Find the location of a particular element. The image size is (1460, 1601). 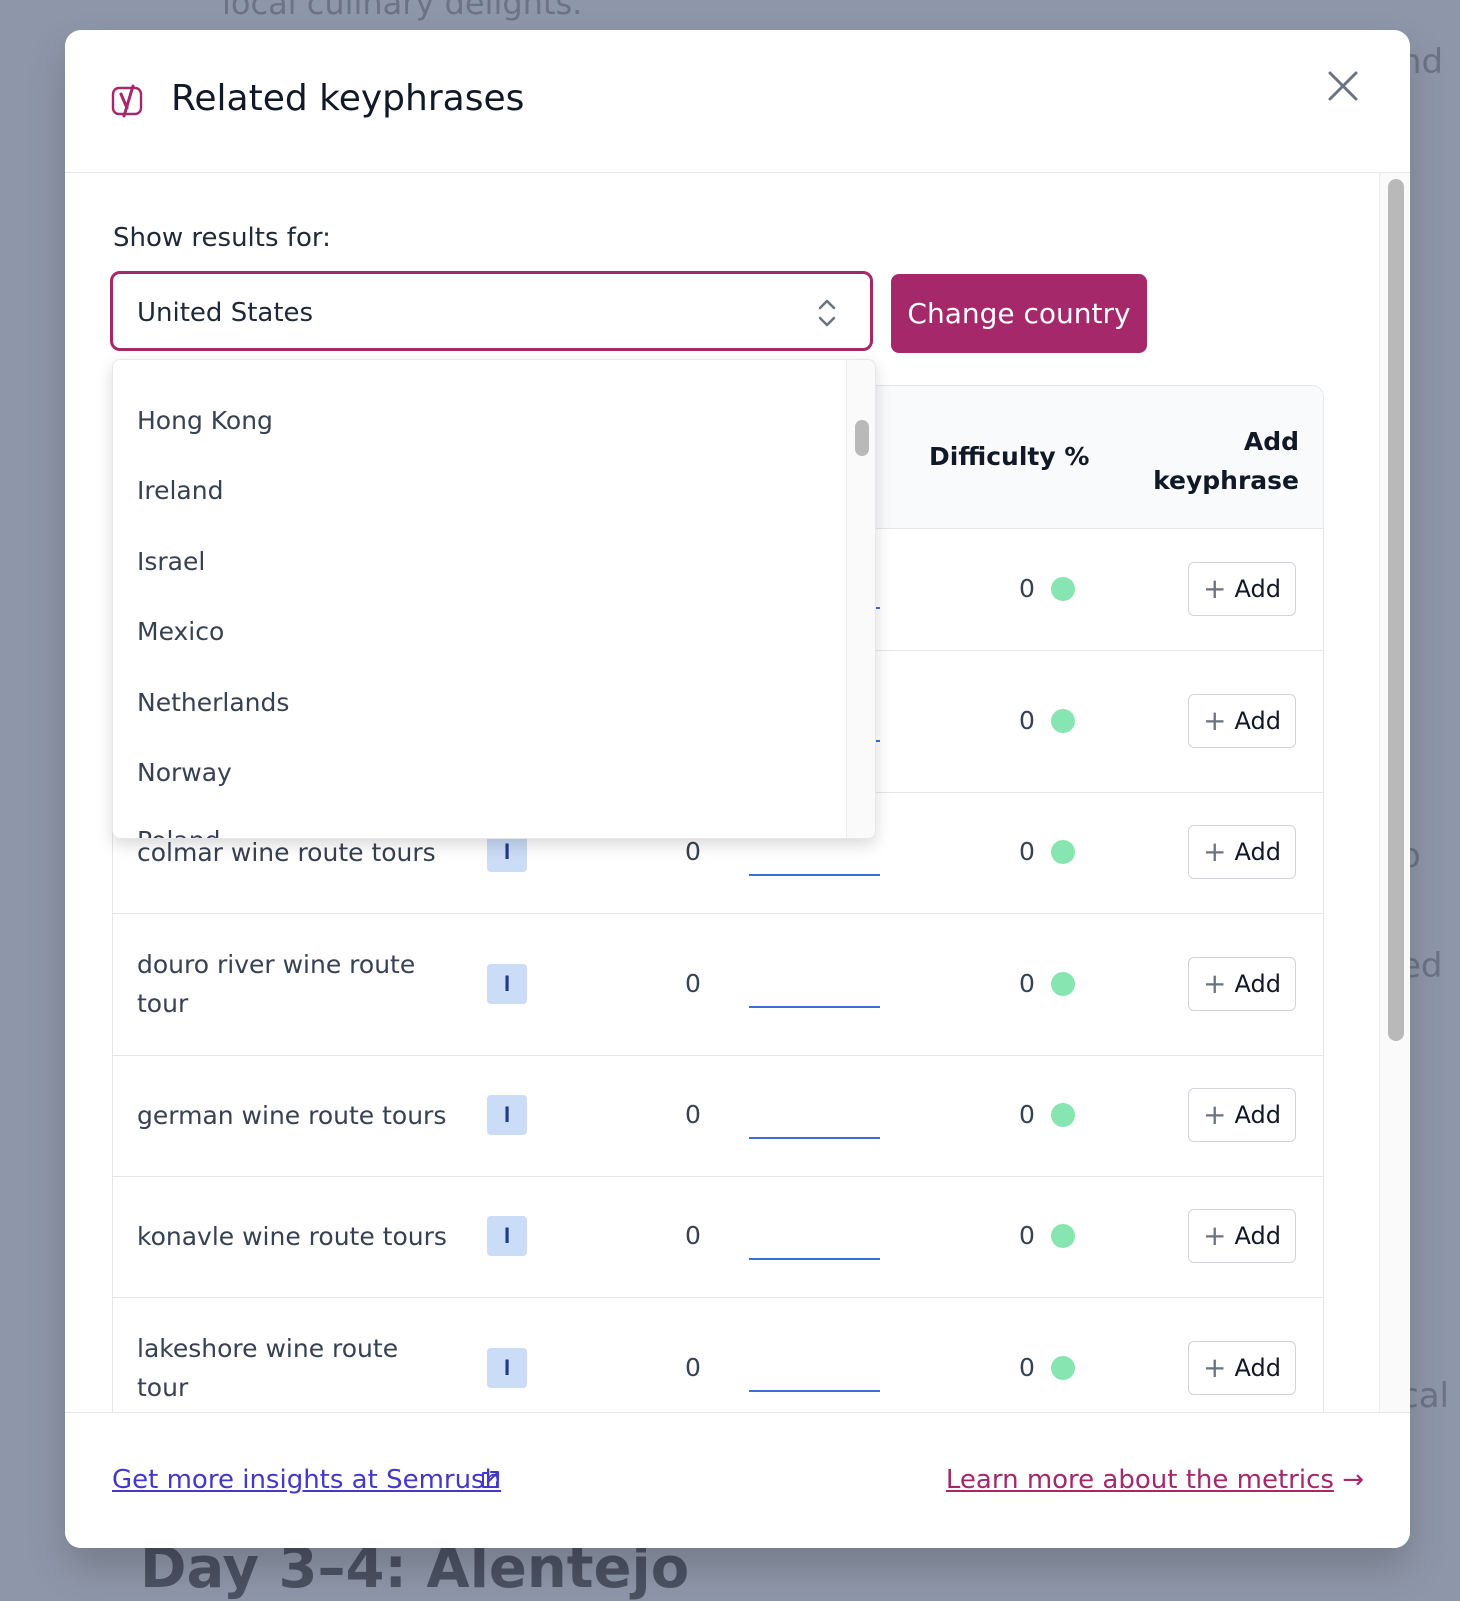

add-keyphrase-header: Add keyphrase is located at coordinates (1226, 461).